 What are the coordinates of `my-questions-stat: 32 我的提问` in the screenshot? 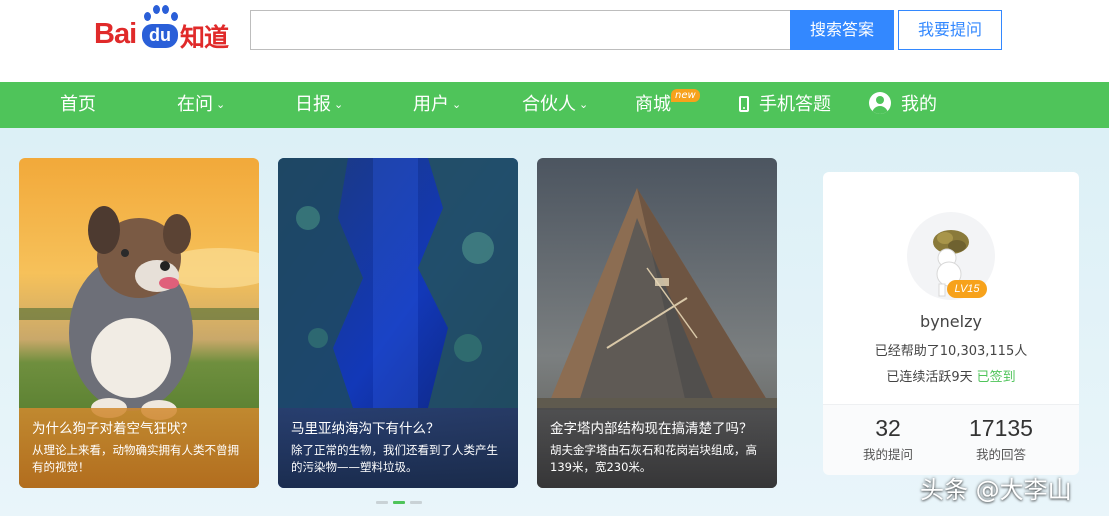 It's located at (888, 439).